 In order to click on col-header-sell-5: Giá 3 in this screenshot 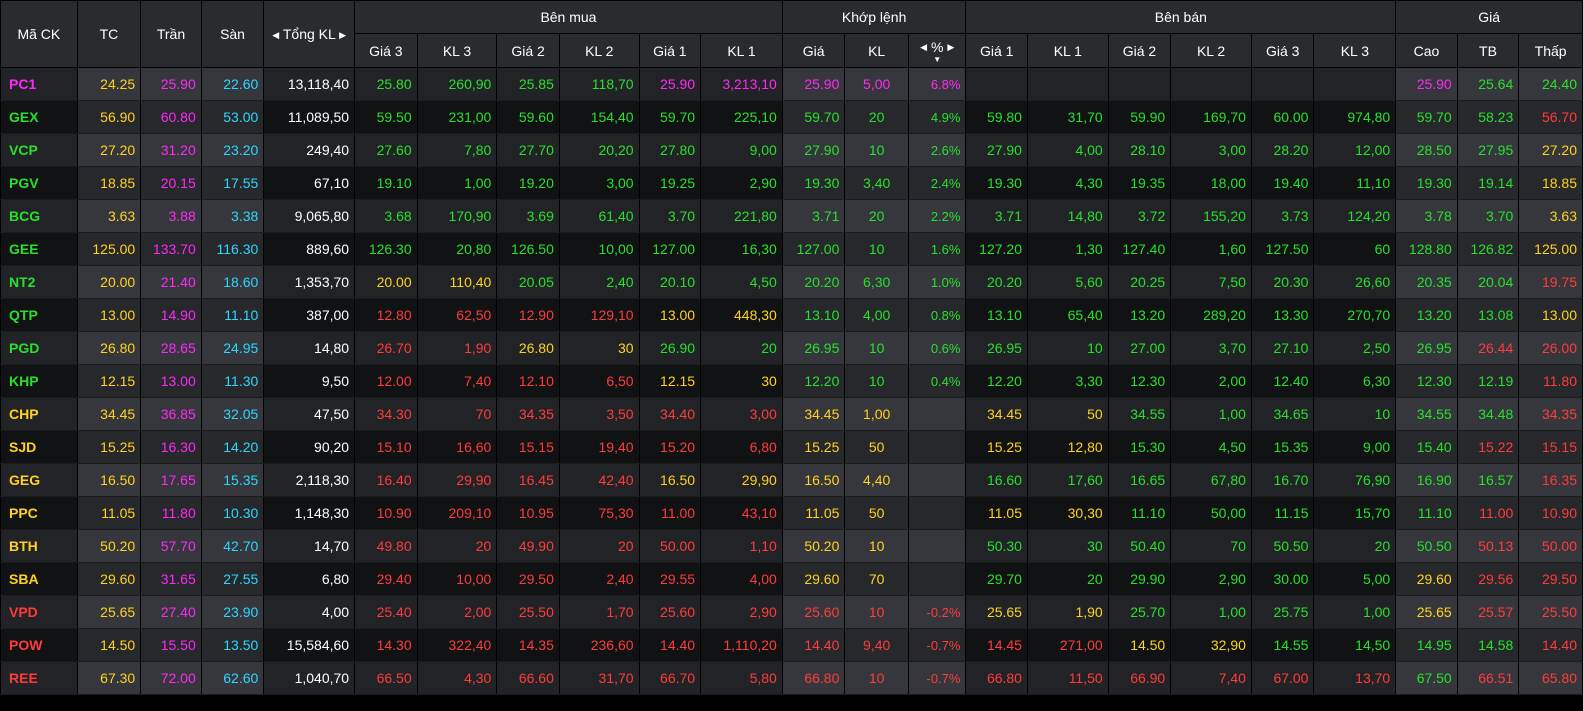, I will do `click(1282, 50)`.